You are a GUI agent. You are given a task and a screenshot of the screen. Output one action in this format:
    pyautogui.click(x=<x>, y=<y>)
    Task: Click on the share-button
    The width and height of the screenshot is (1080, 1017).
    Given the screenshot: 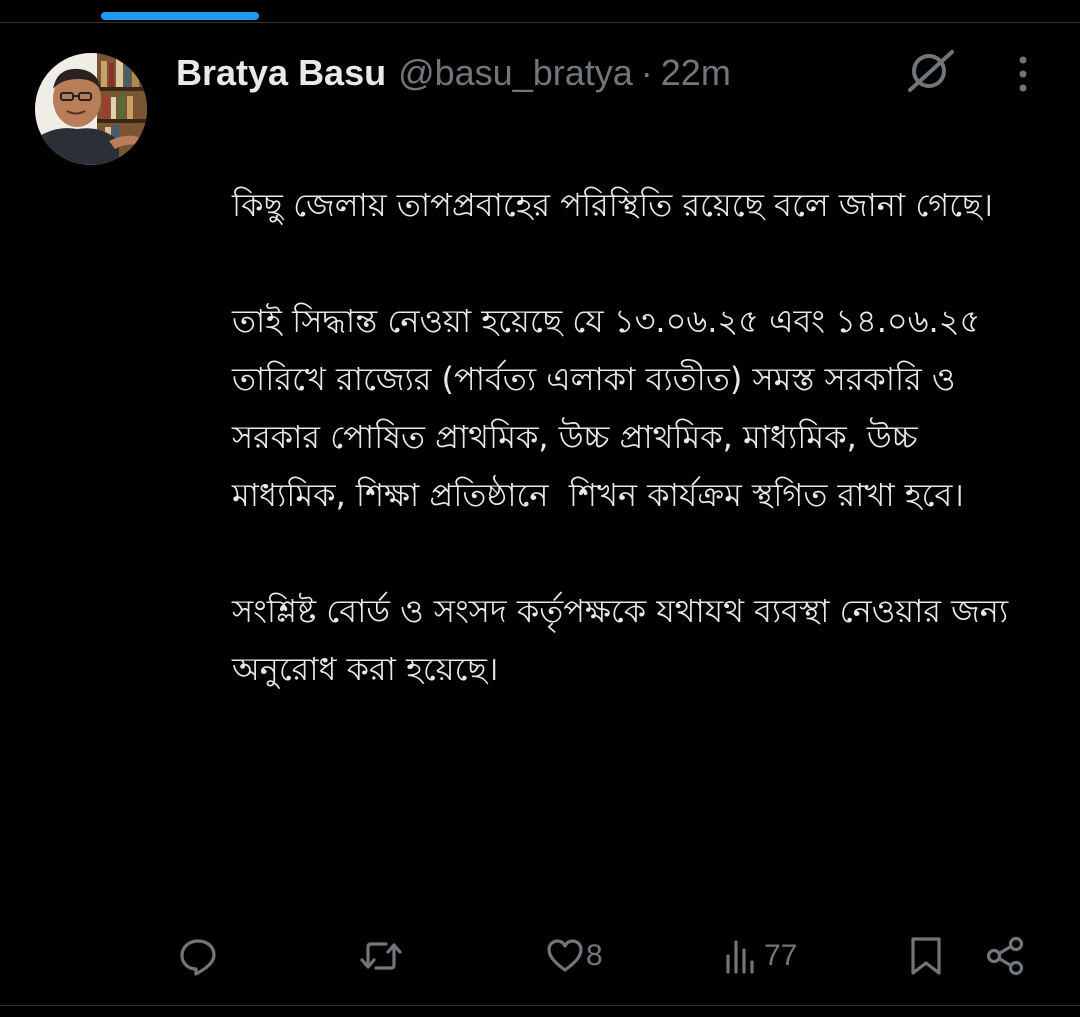 What is the action you would take?
    pyautogui.click(x=1005, y=956)
    